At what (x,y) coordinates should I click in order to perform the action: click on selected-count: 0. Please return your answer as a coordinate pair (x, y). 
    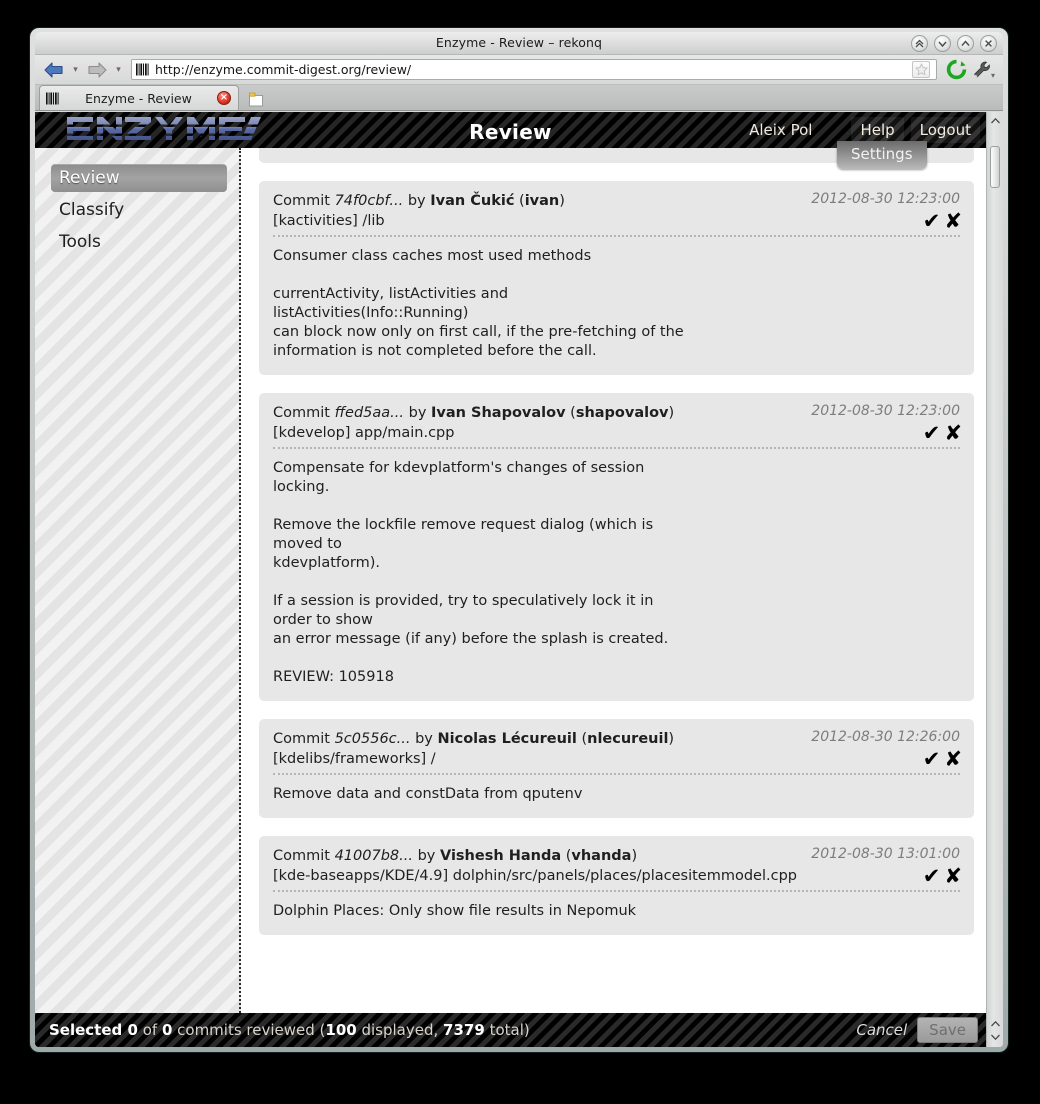
    Looking at the image, I should click on (132, 1030).